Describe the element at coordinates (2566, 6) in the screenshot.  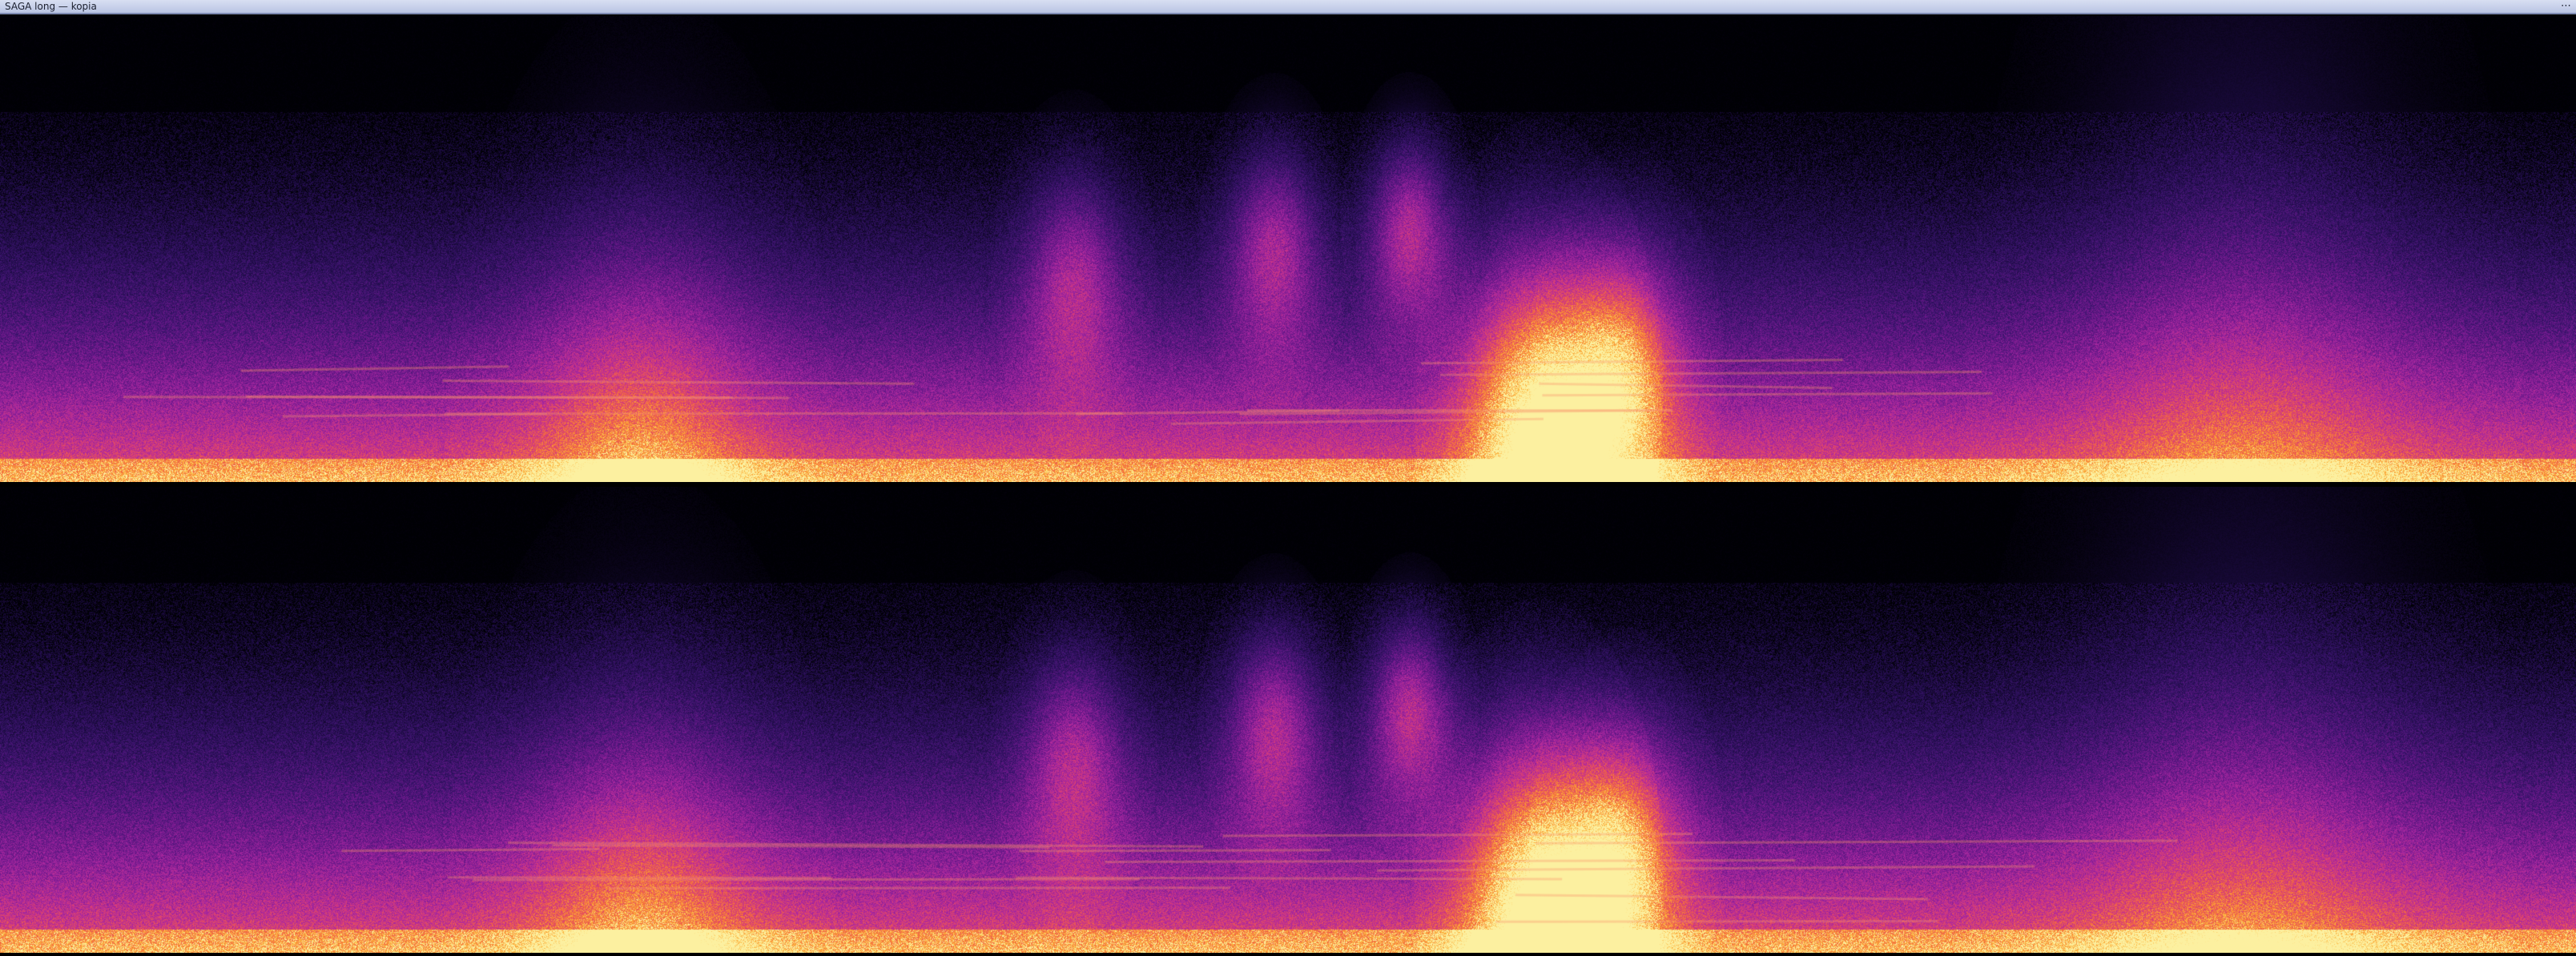
I see `menu-dots-icon: ⋯` at that location.